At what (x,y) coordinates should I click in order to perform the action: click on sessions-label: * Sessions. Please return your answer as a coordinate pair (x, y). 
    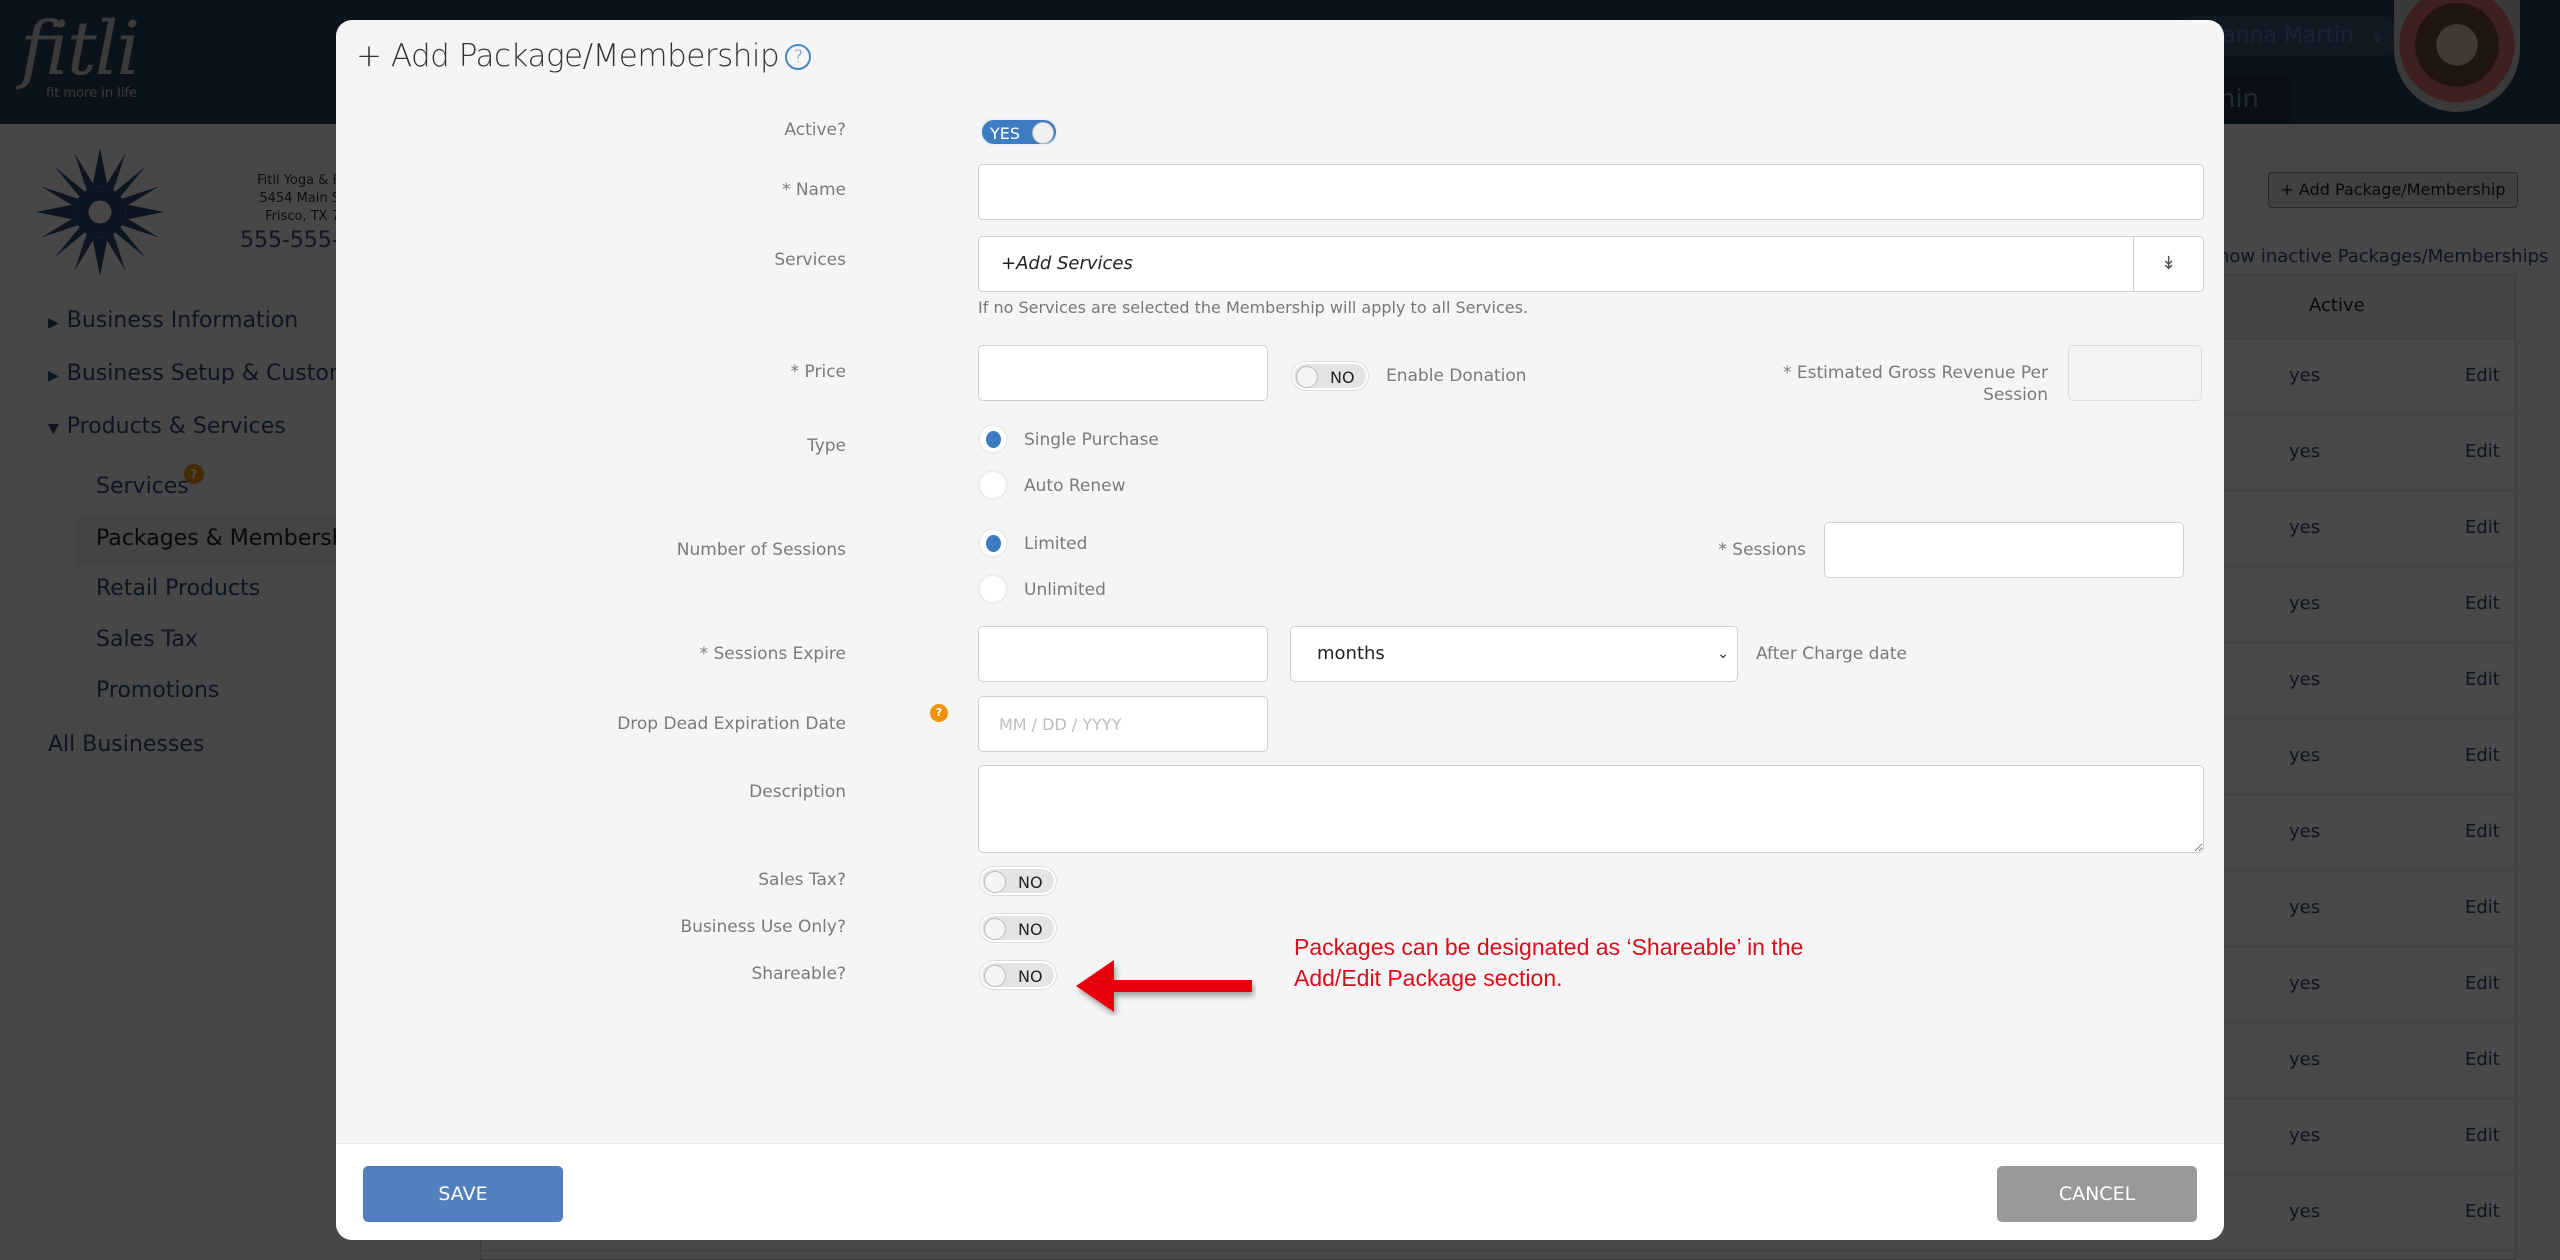
    Looking at the image, I should click on (1762, 550).